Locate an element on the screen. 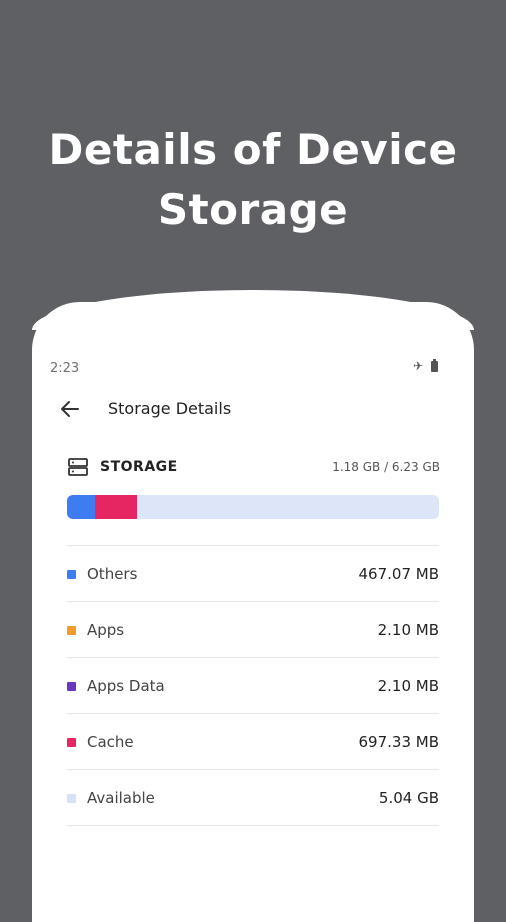  list-item: Cache 697.33 MB is located at coordinates (253, 741).